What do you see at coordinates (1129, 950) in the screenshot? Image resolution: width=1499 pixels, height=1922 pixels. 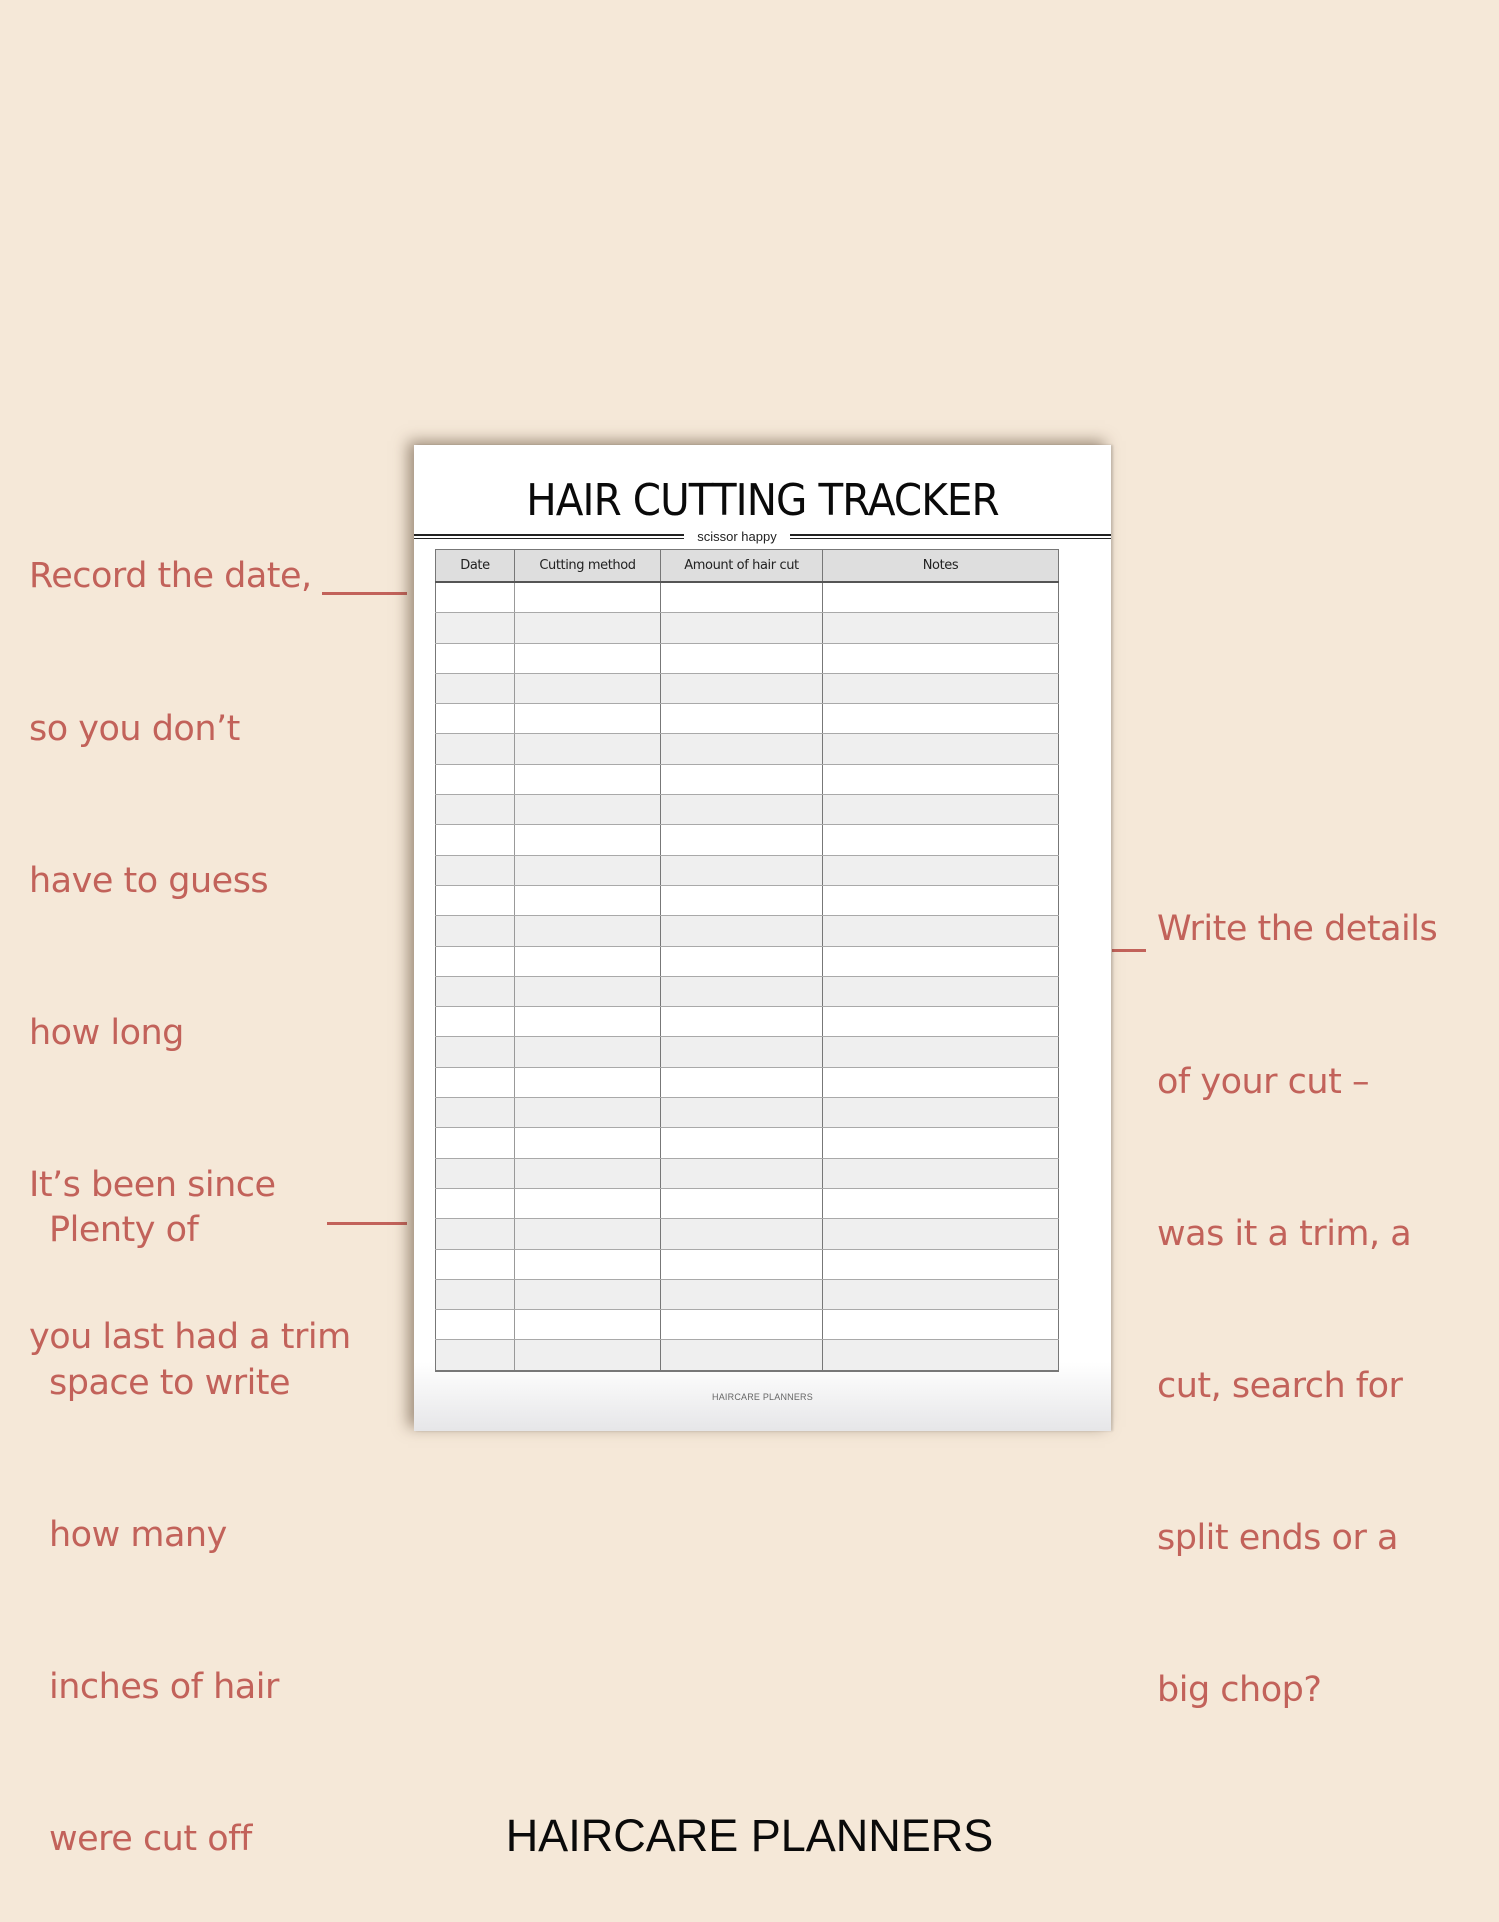 I see `details-annotation-connector` at bounding box center [1129, 950].